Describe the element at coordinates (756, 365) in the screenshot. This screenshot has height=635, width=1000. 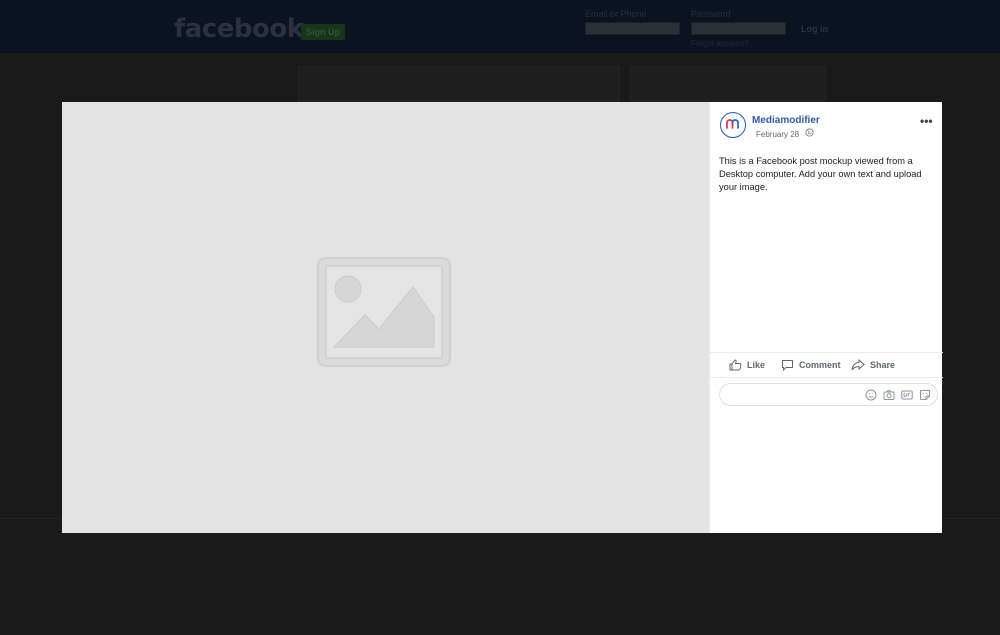
I see `like-label: Like` at that location.